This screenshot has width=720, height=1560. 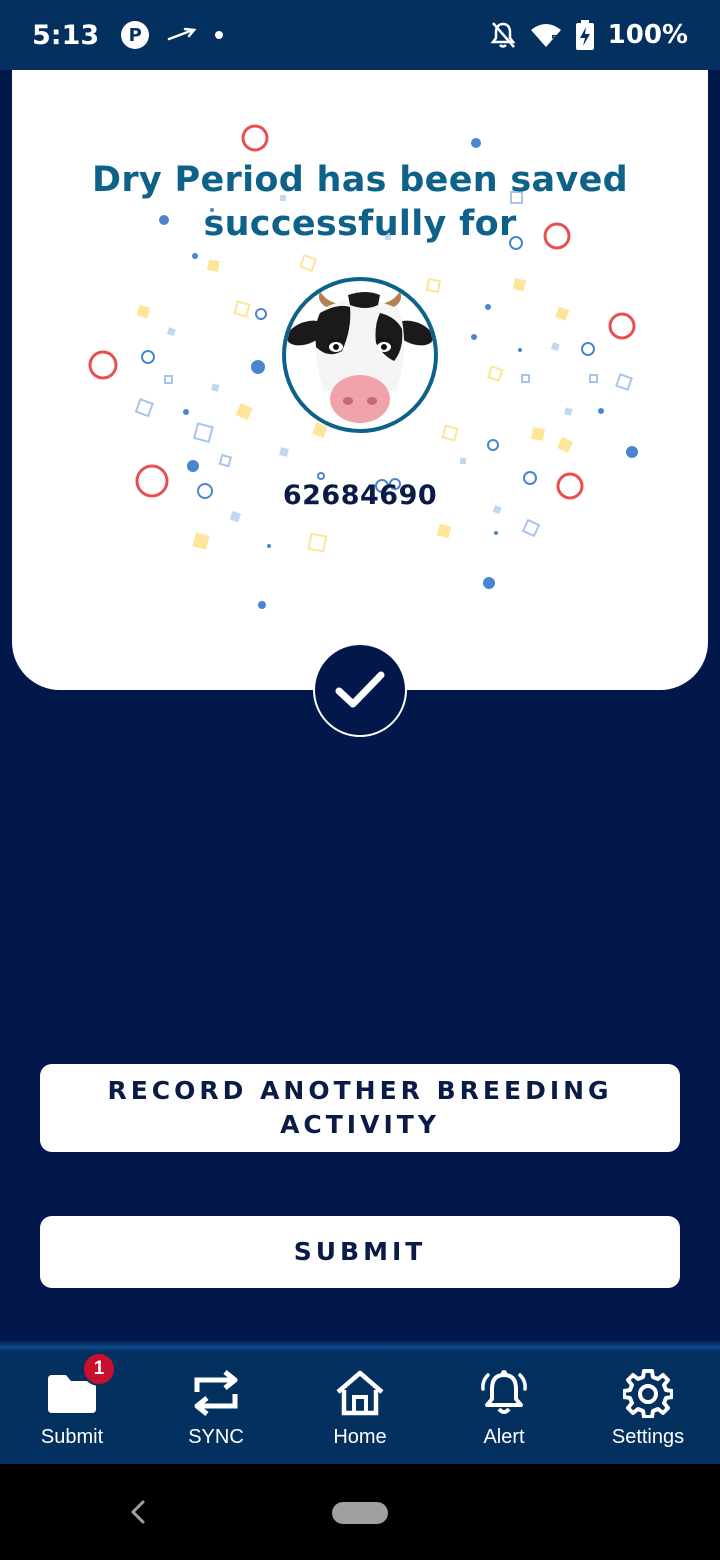 I want to click on nav-item-settings: Settings, so click(x=648, y=1408).